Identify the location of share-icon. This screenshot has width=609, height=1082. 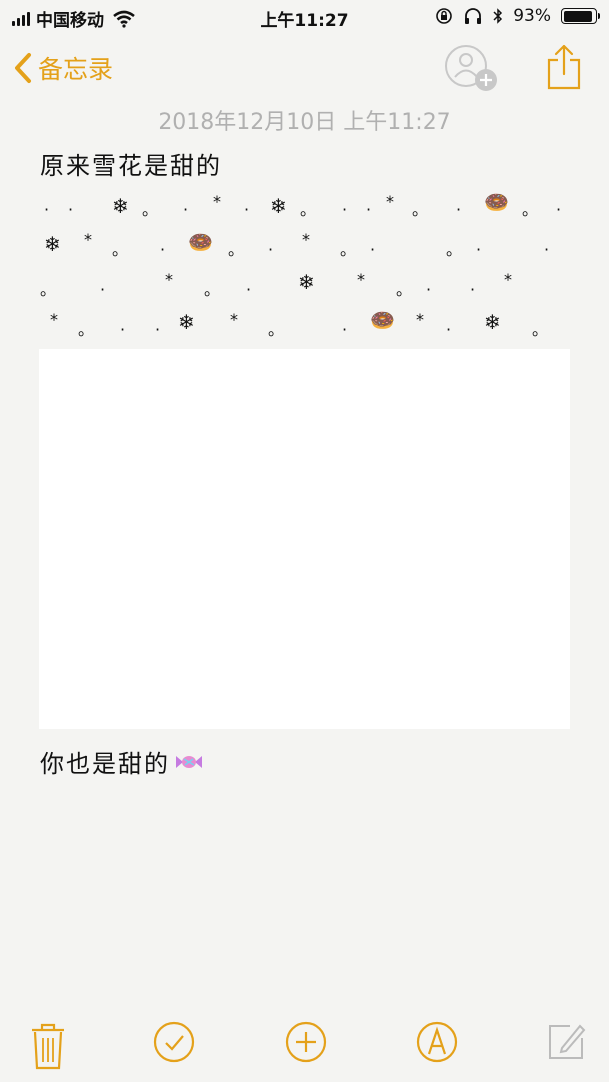
(564, 67).